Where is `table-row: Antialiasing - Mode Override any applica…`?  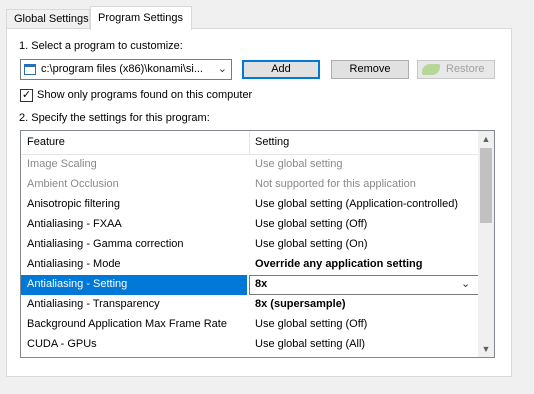
table-row: Antialiasing - Mode Override any applica… is located at coordinates (250, 265).